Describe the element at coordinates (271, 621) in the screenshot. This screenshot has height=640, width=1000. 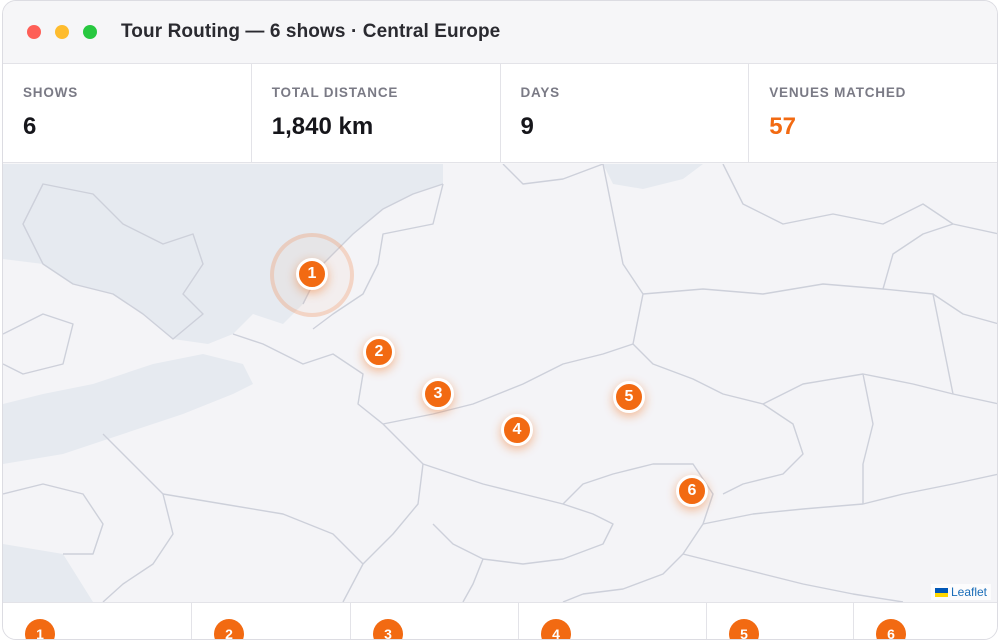
I see `stop-card-2: 2` at that location.